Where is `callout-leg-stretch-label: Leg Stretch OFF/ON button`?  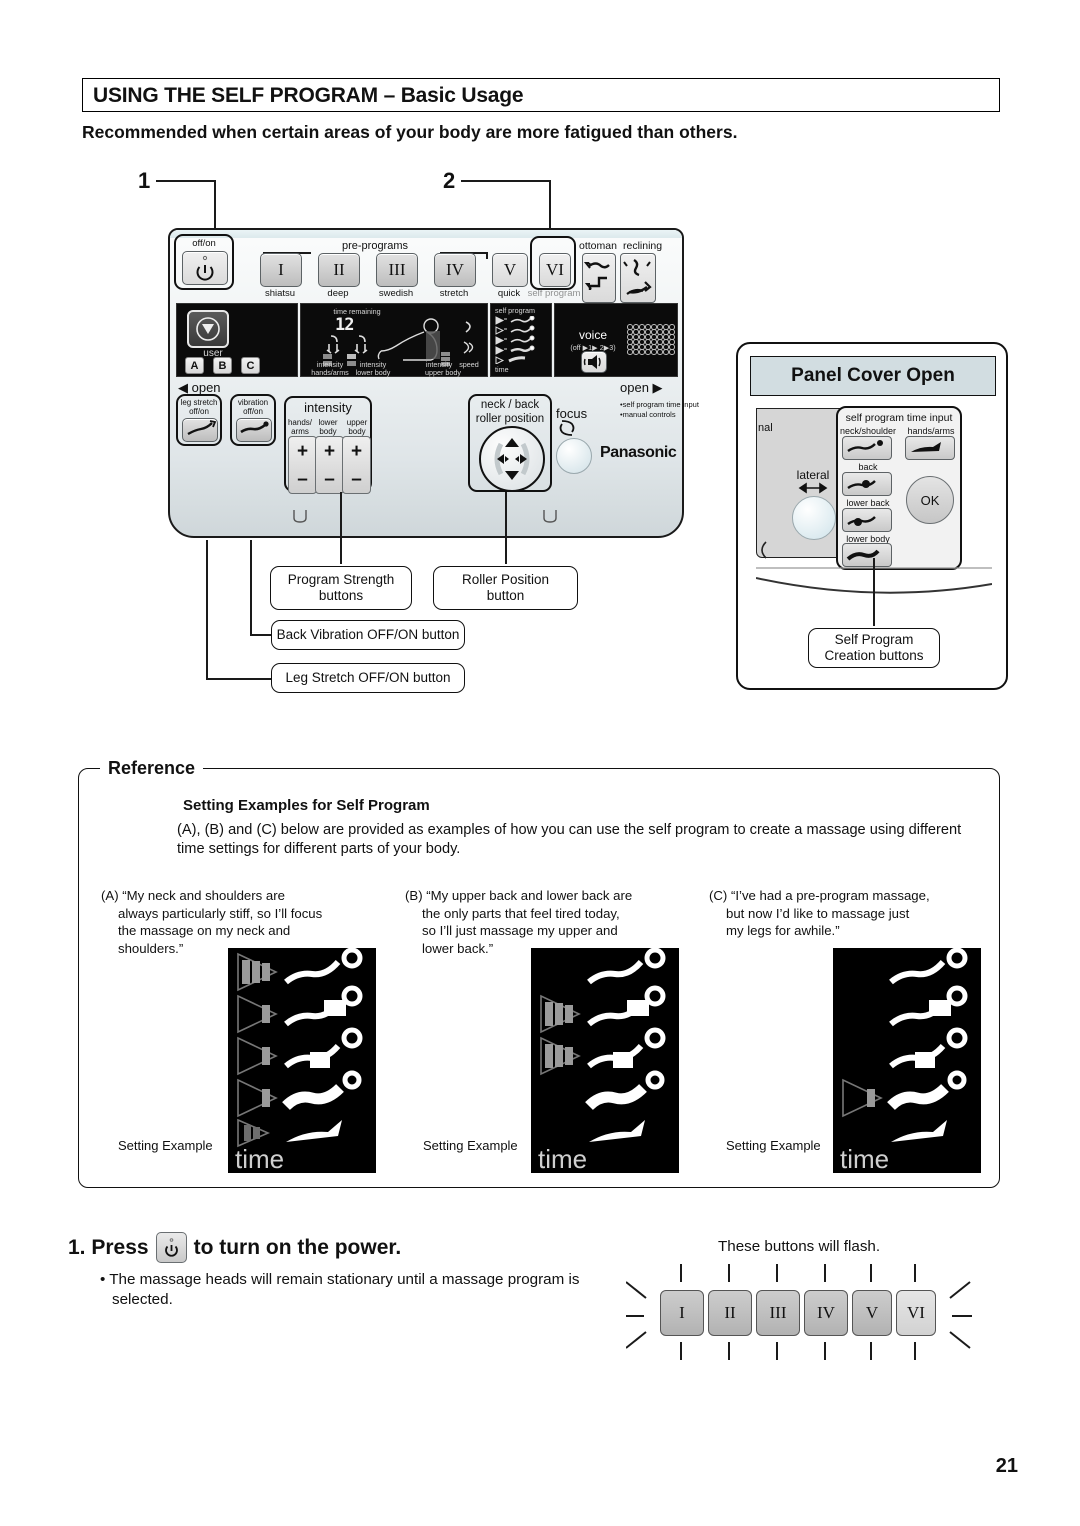 callout-leg-stretch-label: Leg Stretch OFF/ON button is located at coordinates (368, 678).